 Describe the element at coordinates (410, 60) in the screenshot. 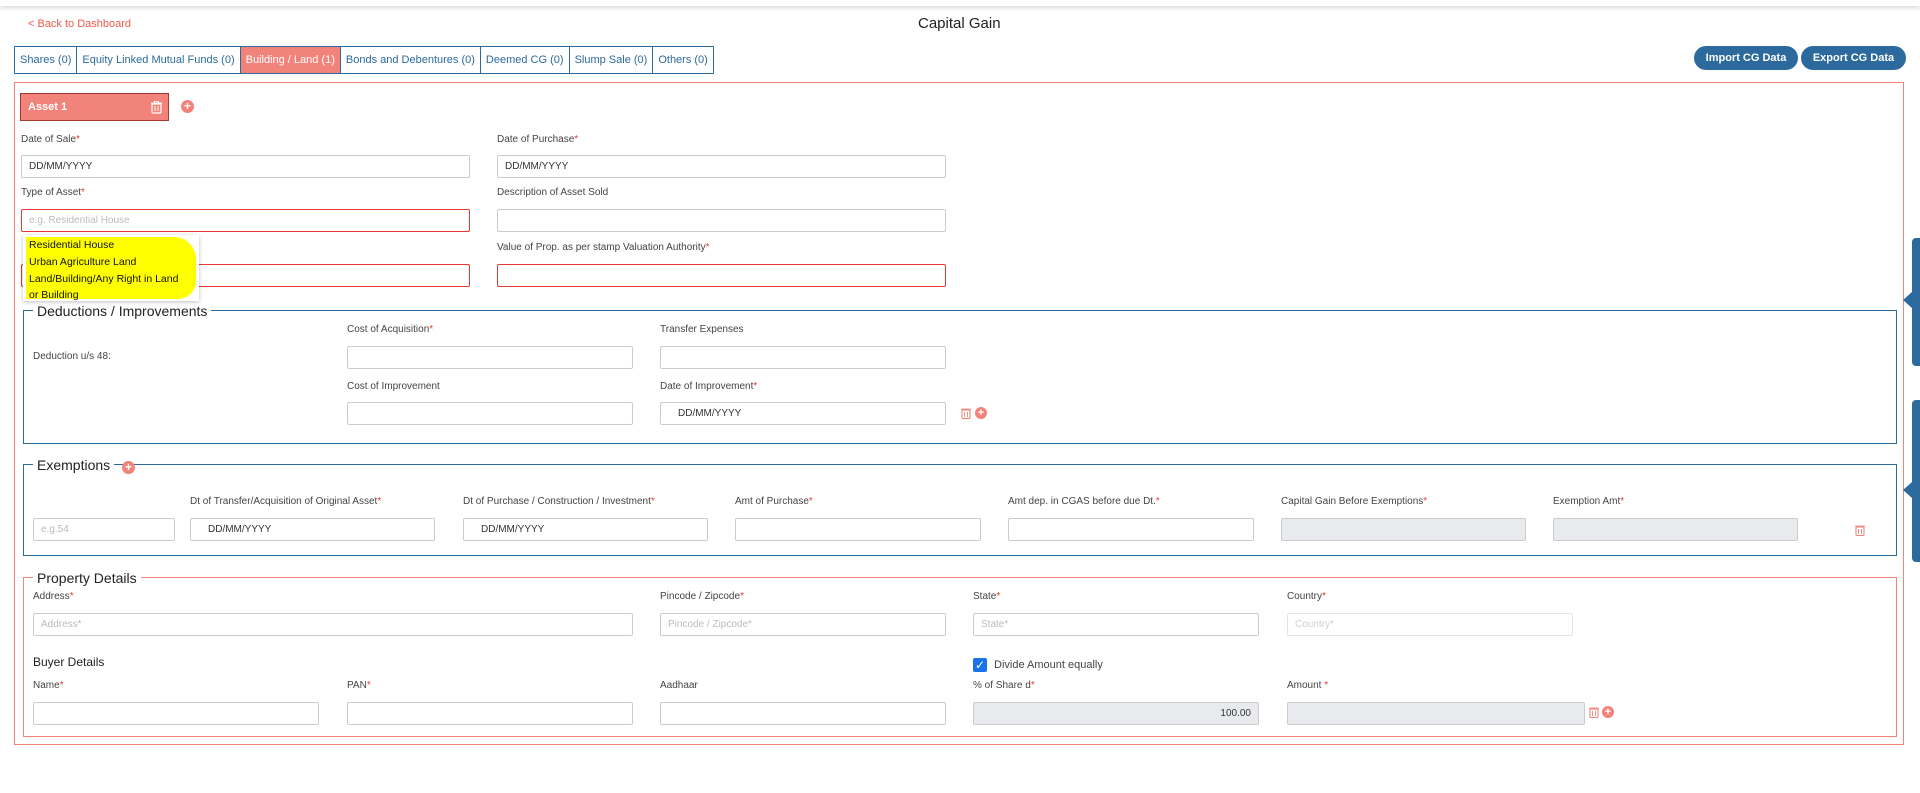

I see `tab-bonds-debentures: Bonds and Debentures (0)` at that location.